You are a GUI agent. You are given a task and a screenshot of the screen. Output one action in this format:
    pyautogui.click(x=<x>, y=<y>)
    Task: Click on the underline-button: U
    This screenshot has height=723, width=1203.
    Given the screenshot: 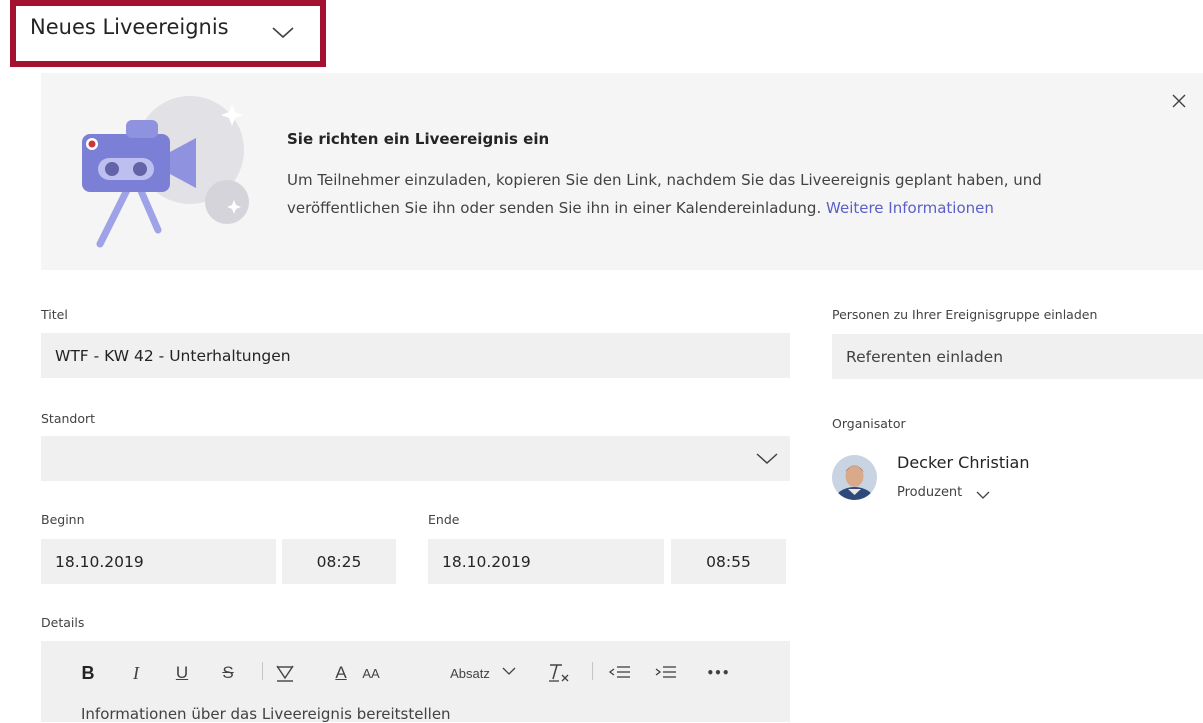 What is the action you would take?
    pyautogui.click(x=182, y=673)
    